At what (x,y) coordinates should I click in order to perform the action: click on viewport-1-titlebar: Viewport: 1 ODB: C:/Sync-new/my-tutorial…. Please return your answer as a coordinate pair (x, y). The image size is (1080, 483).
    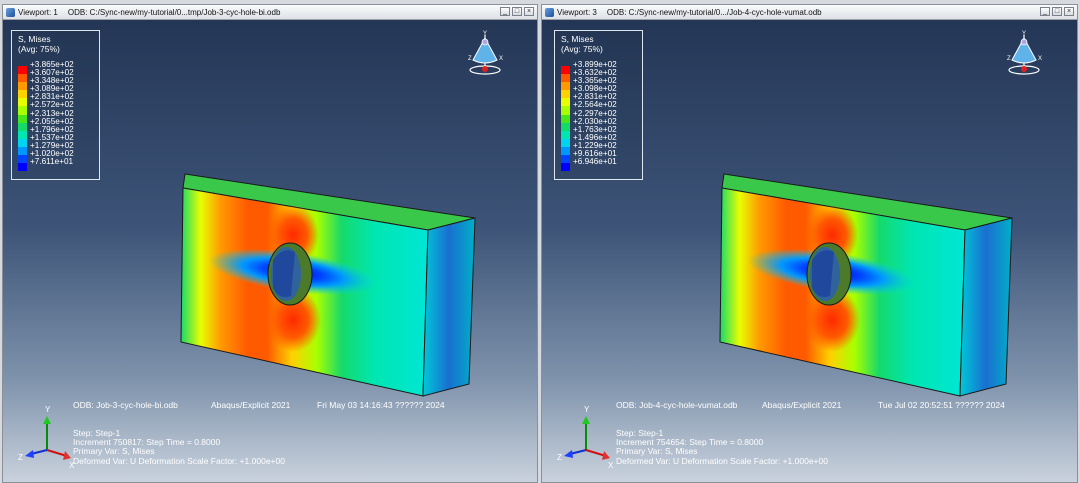
    Looking at the image, I should click on (270, 12).